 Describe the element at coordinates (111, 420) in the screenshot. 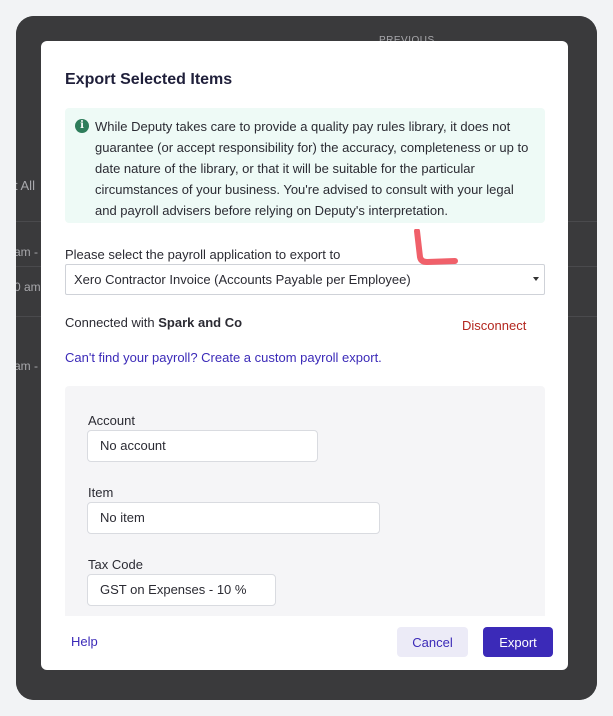

I see `account-label: Account` at that location.